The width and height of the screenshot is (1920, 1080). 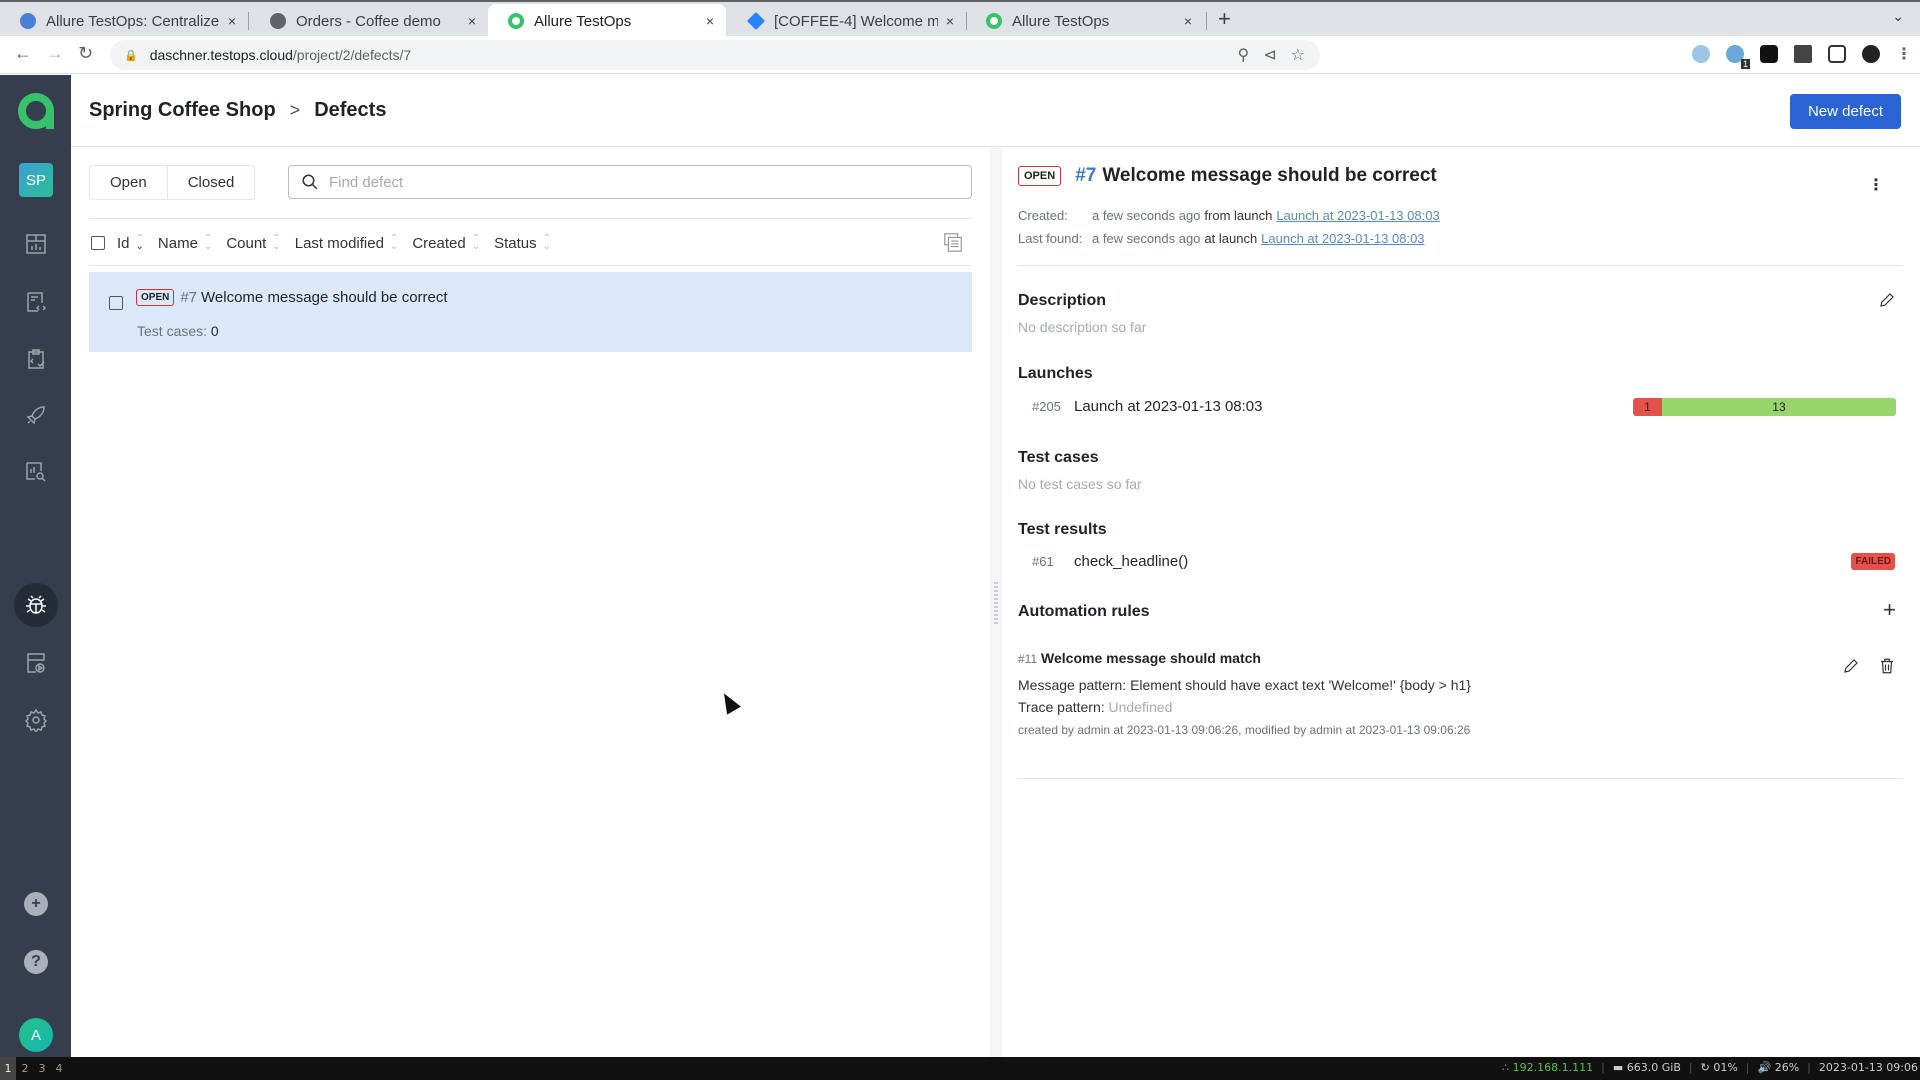 I want to click on zoom-icon: ⚲, so click(x=1244, y=55).